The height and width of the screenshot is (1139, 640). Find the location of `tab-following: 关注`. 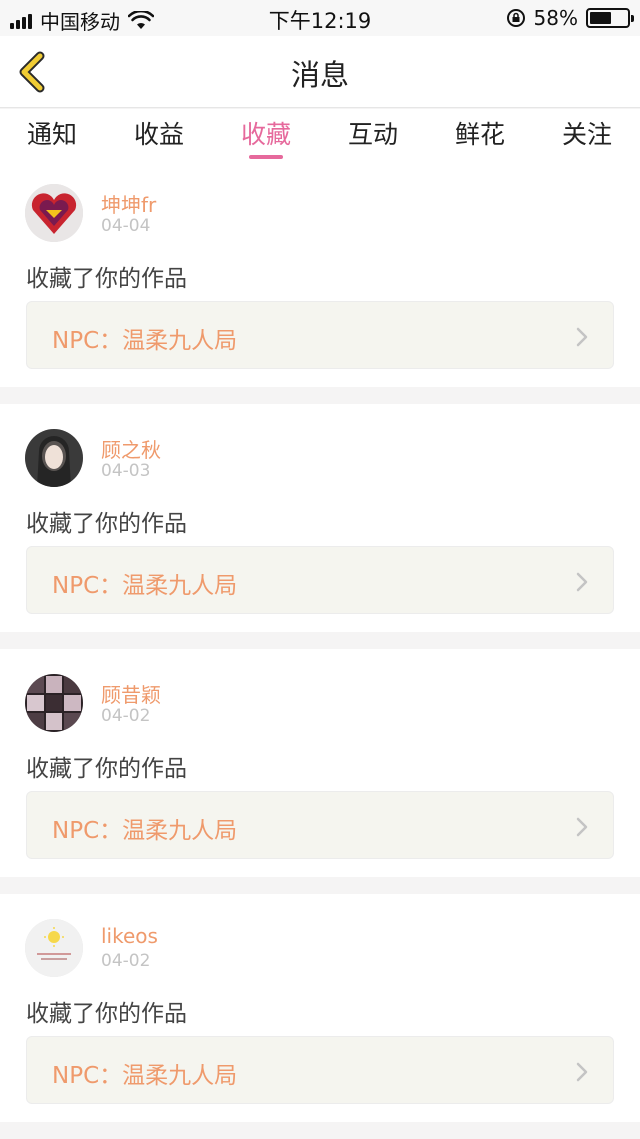

tab-following: 关注 is located at coordinates (587, 133).